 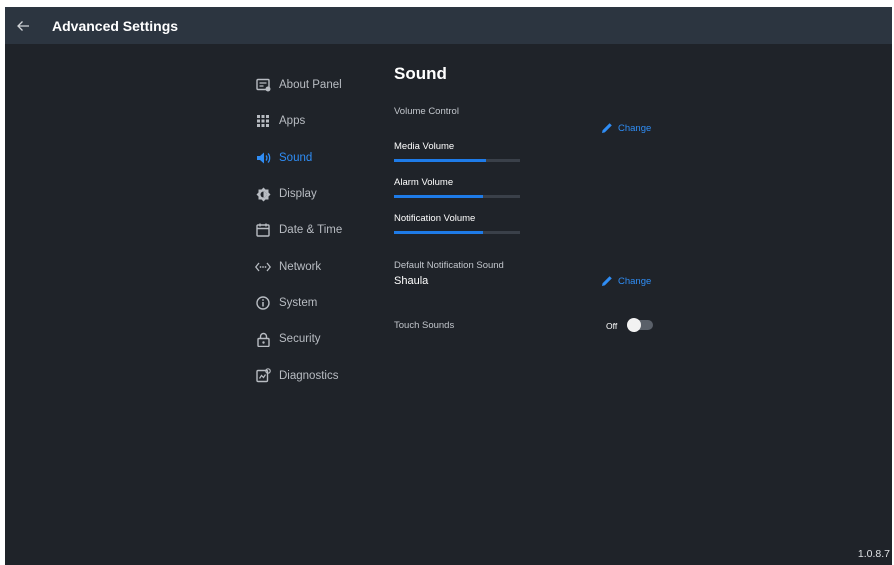 What do you see at coordinates (298, 302) in the screenshot?
I see `nav-label-system: System` at bounding box center [298, 302].